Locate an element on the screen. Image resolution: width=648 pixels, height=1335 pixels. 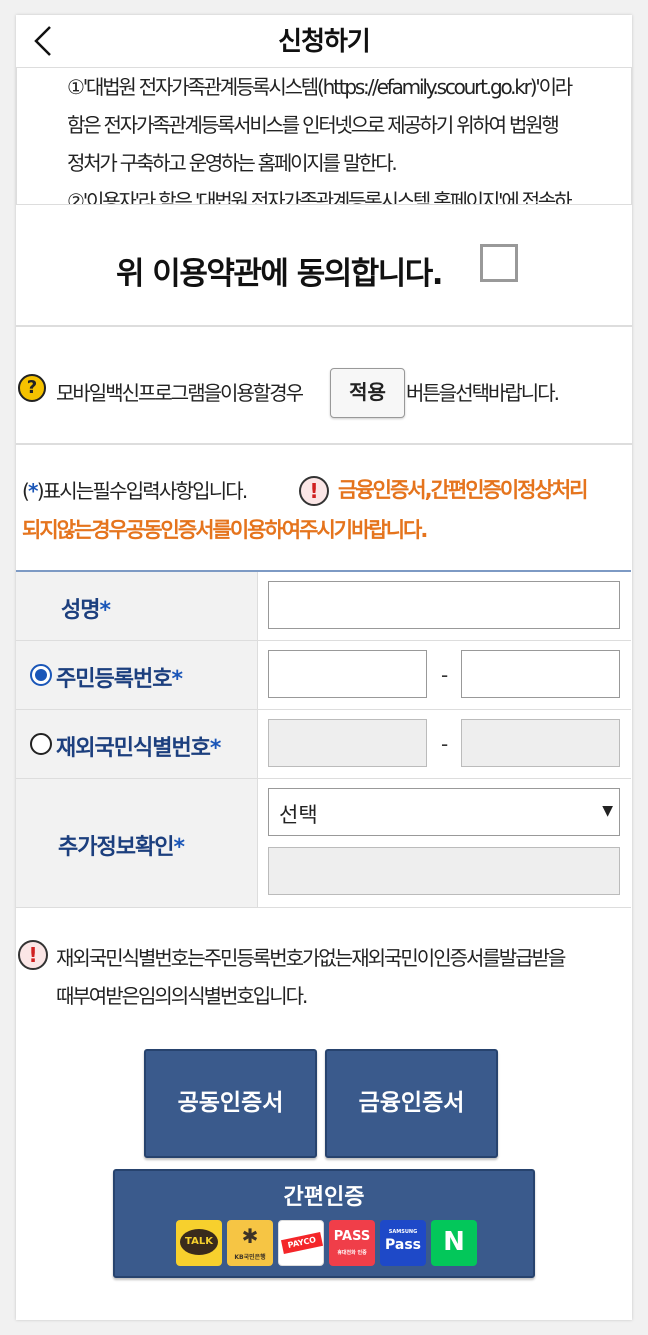
overseas-cell: - is located at coordinates (444, 744).